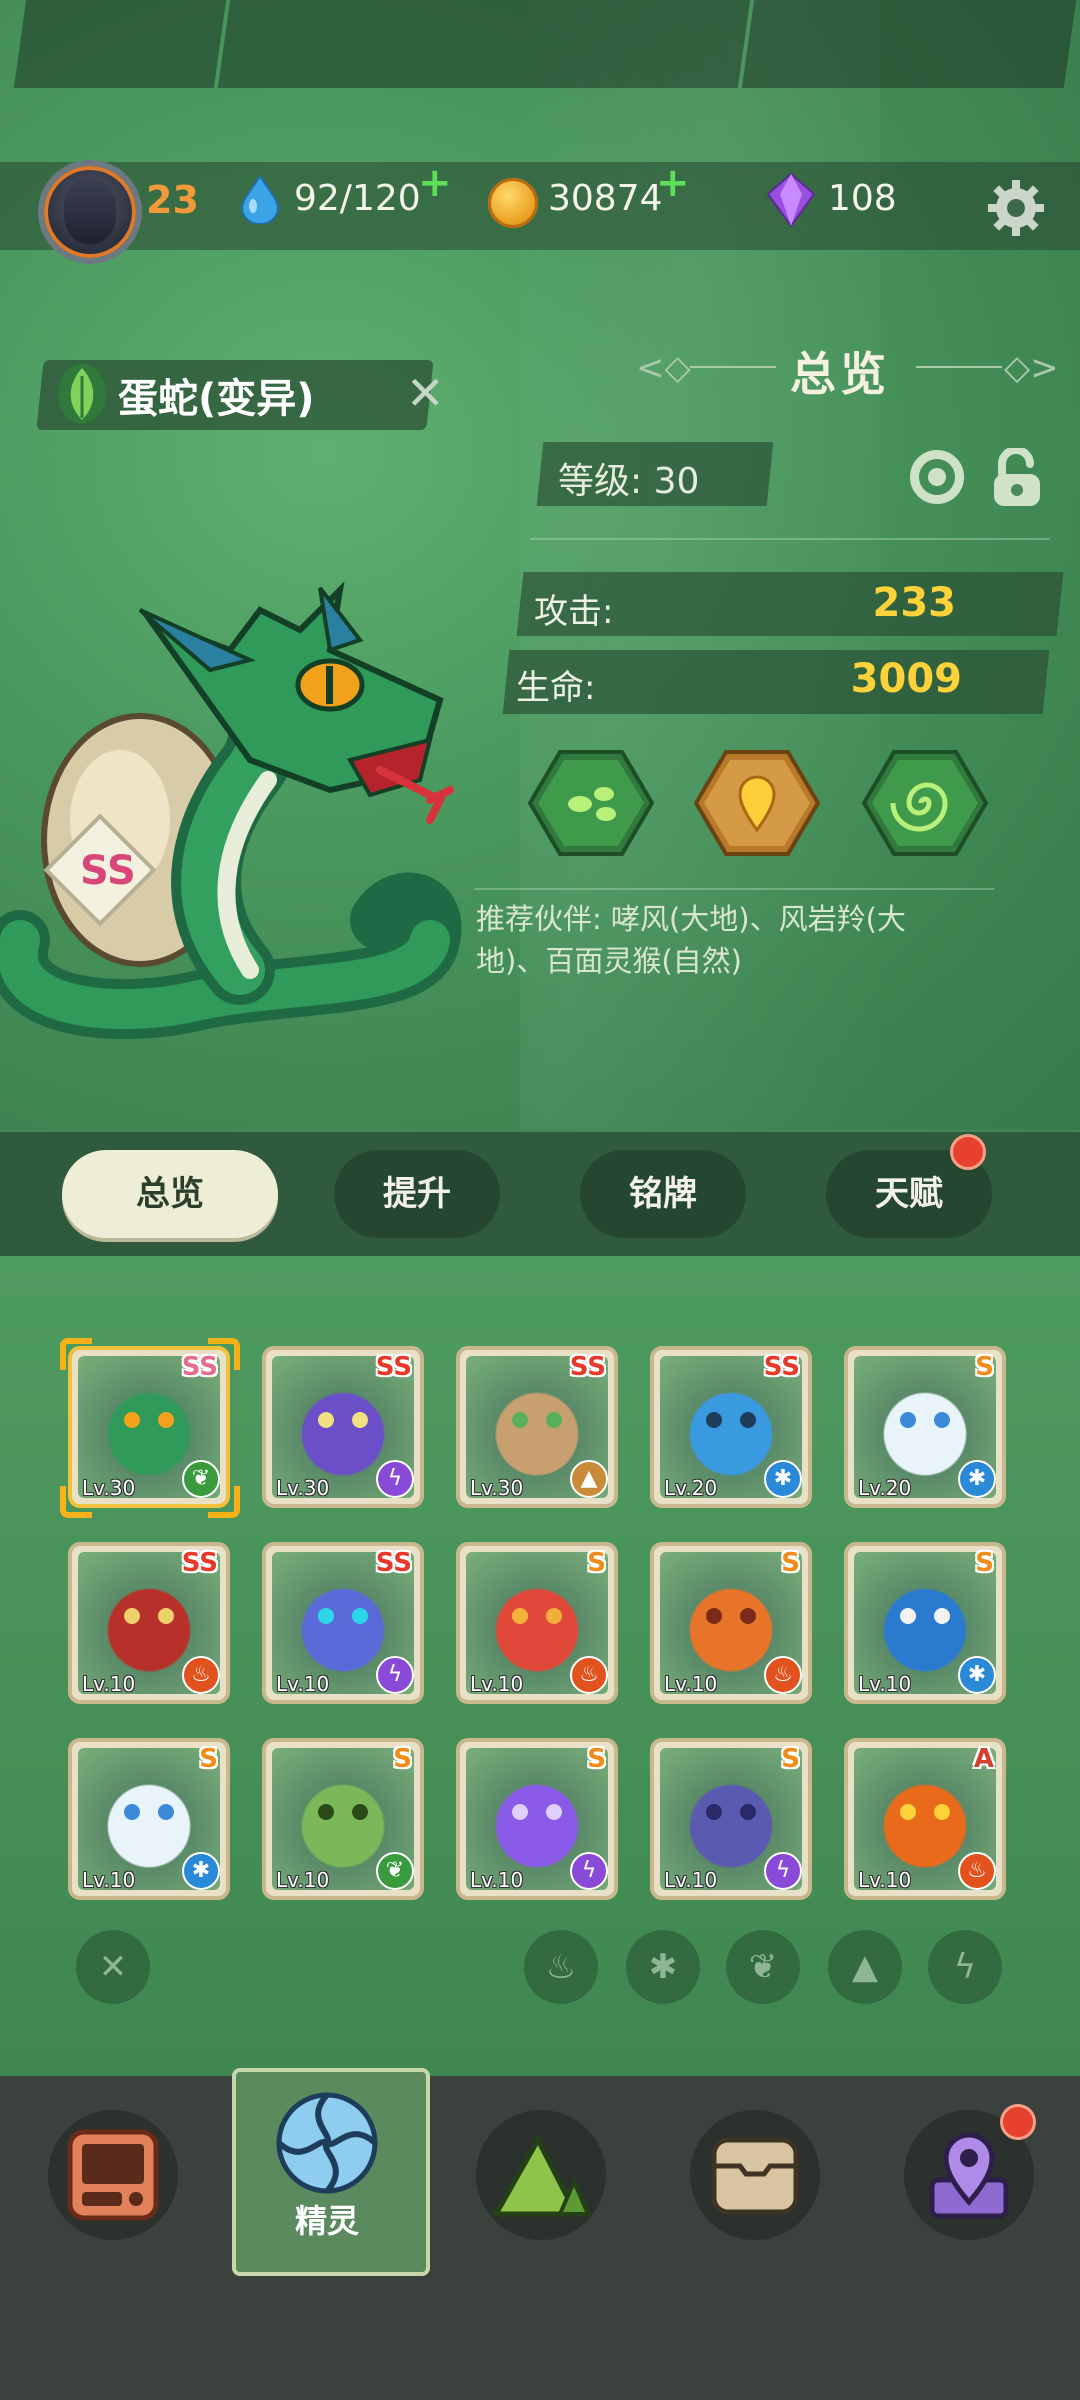 The height and width of the screenshot is (2400, 1080). Describe the element at coordinates (734, 889) in the screenshot. I see `divider` at that location.